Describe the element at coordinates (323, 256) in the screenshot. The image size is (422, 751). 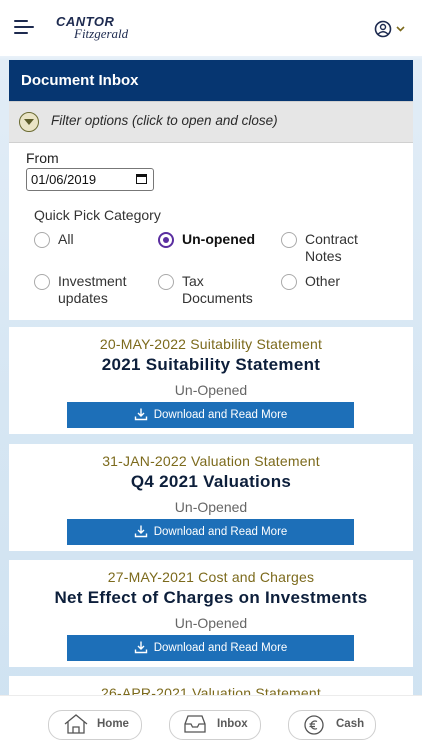
I see `radio-label-line2: Notes` at that location.